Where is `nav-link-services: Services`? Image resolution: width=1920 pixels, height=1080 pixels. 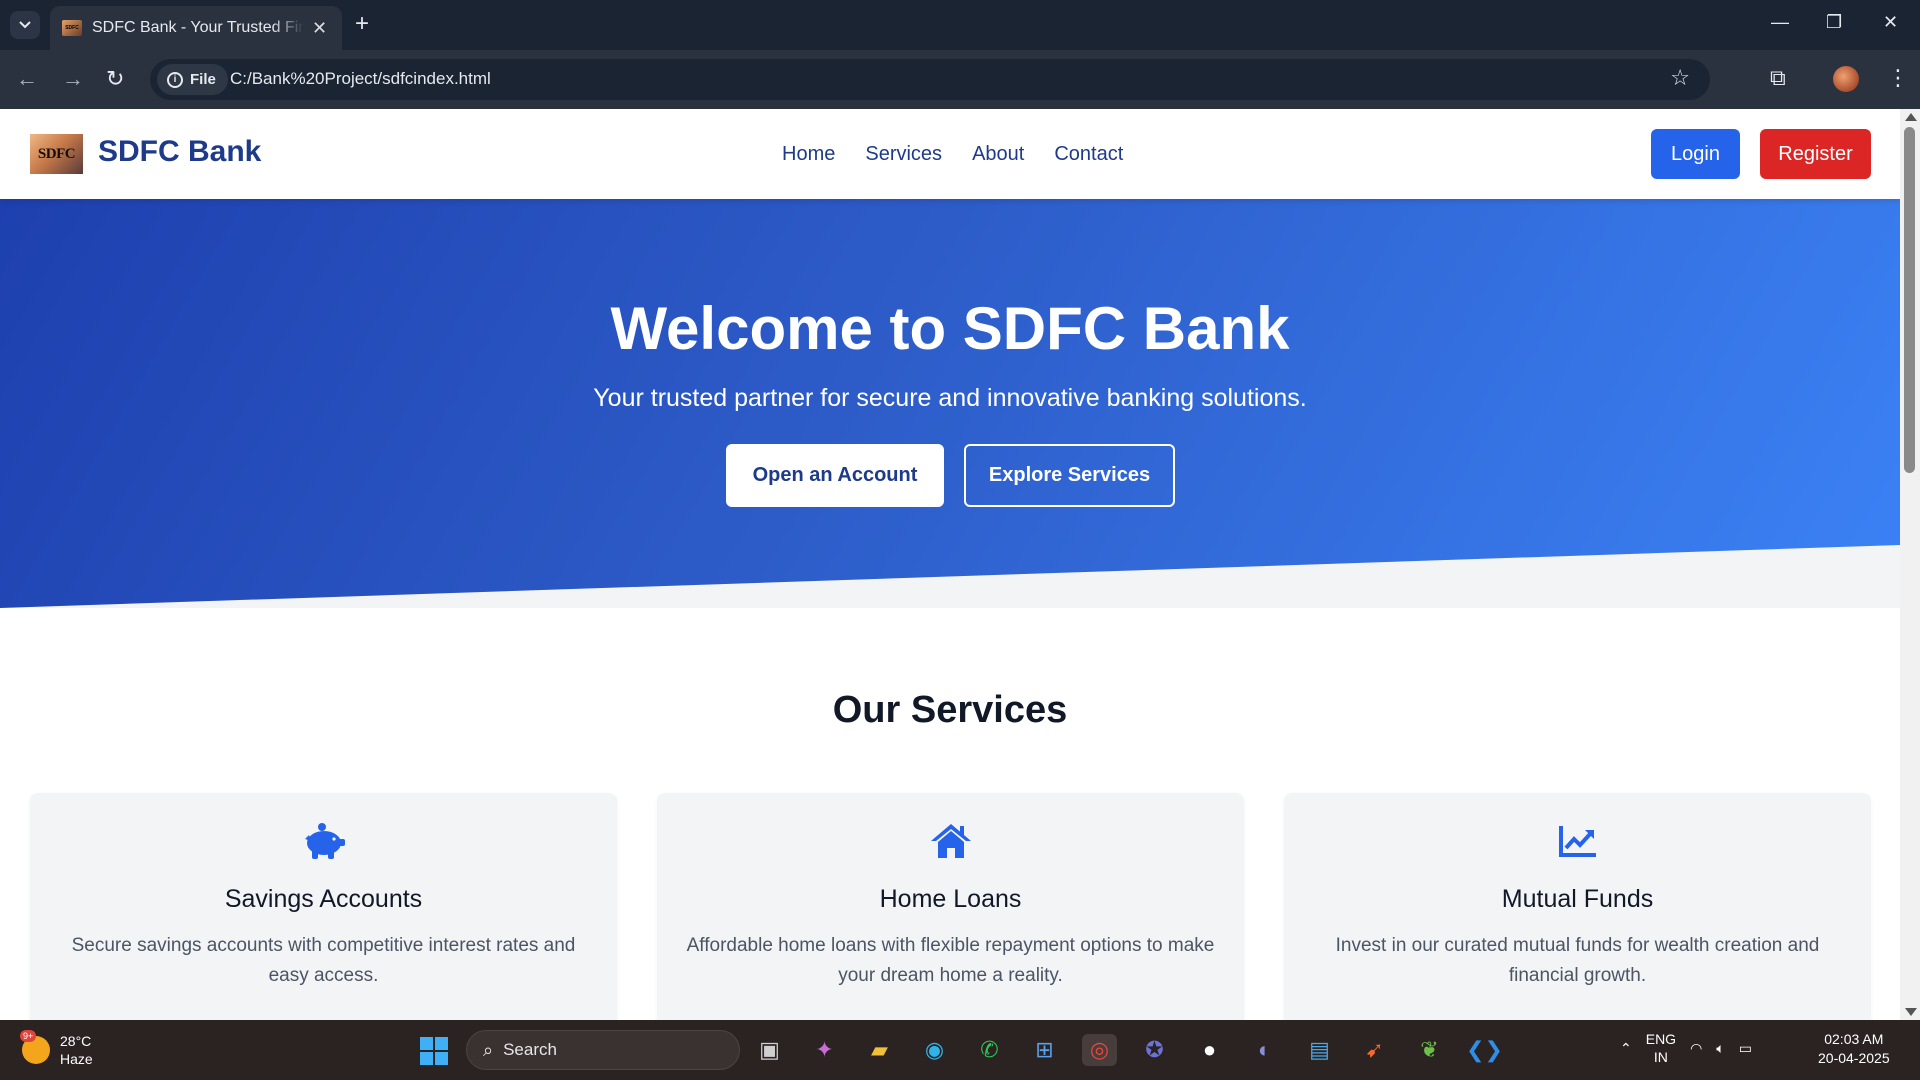 nav-link-services: Services is located at coordinates (903, 154).